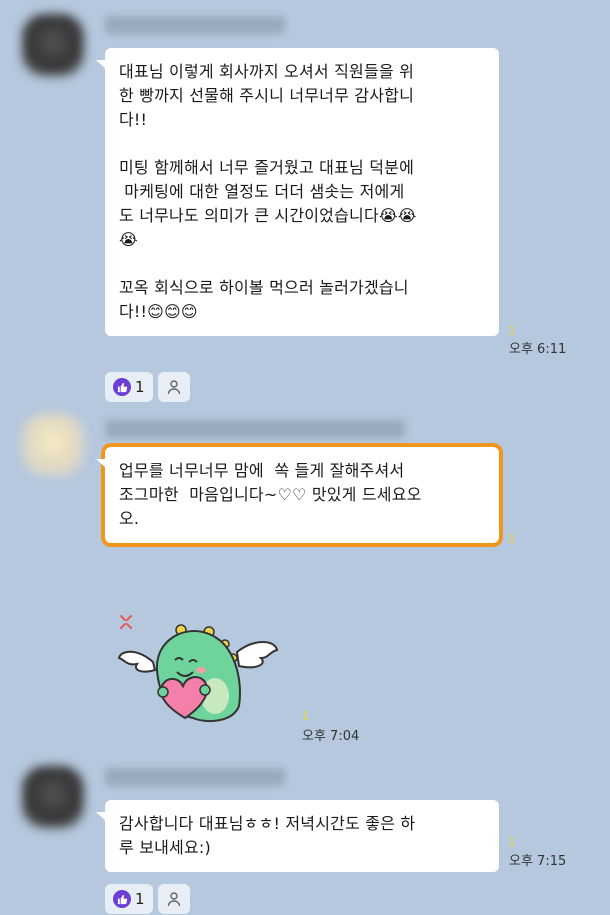 This screenshot has height=915, width=610. Describe the element at coordinates (538, 349) in the screenshot. I see `message-time: 오후 6:11` at that location.